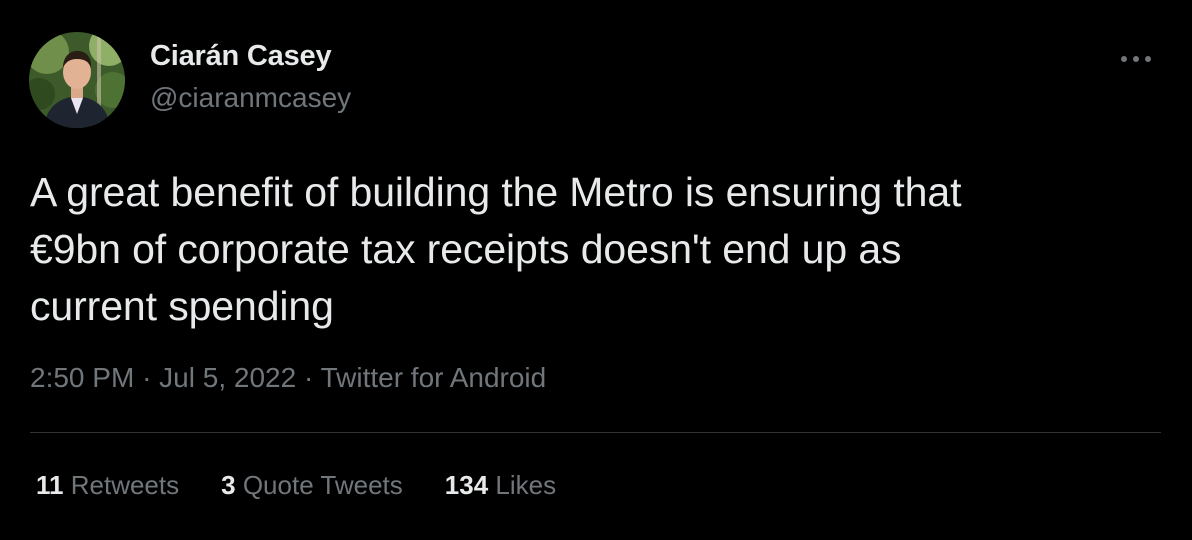  What do you see at coordinates (434, 377) in the screenshot?
I see `tweet-source: Twitter for Android` at bounding box center [434, 377].